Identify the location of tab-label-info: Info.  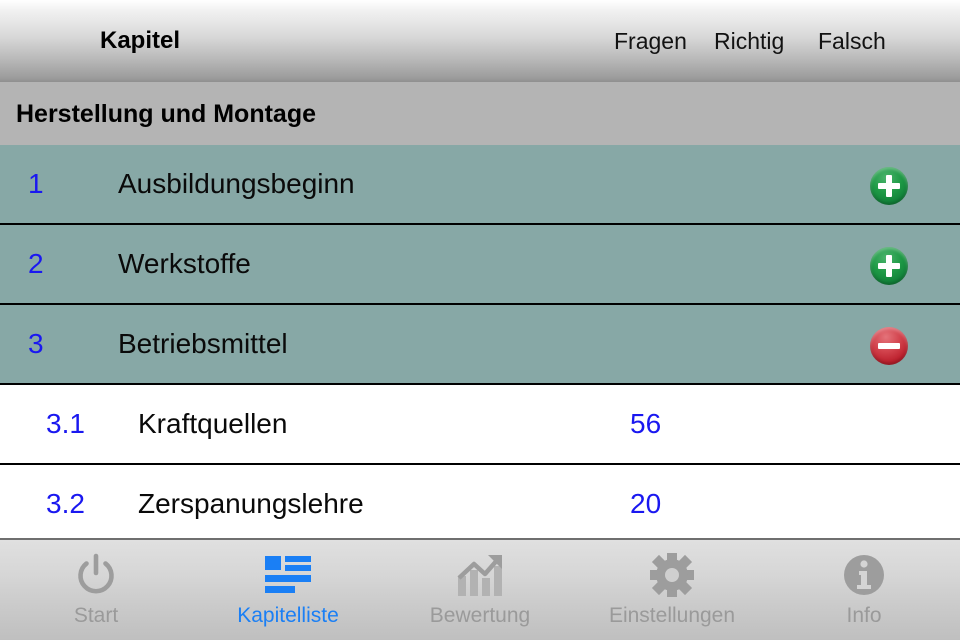
(864, 615).